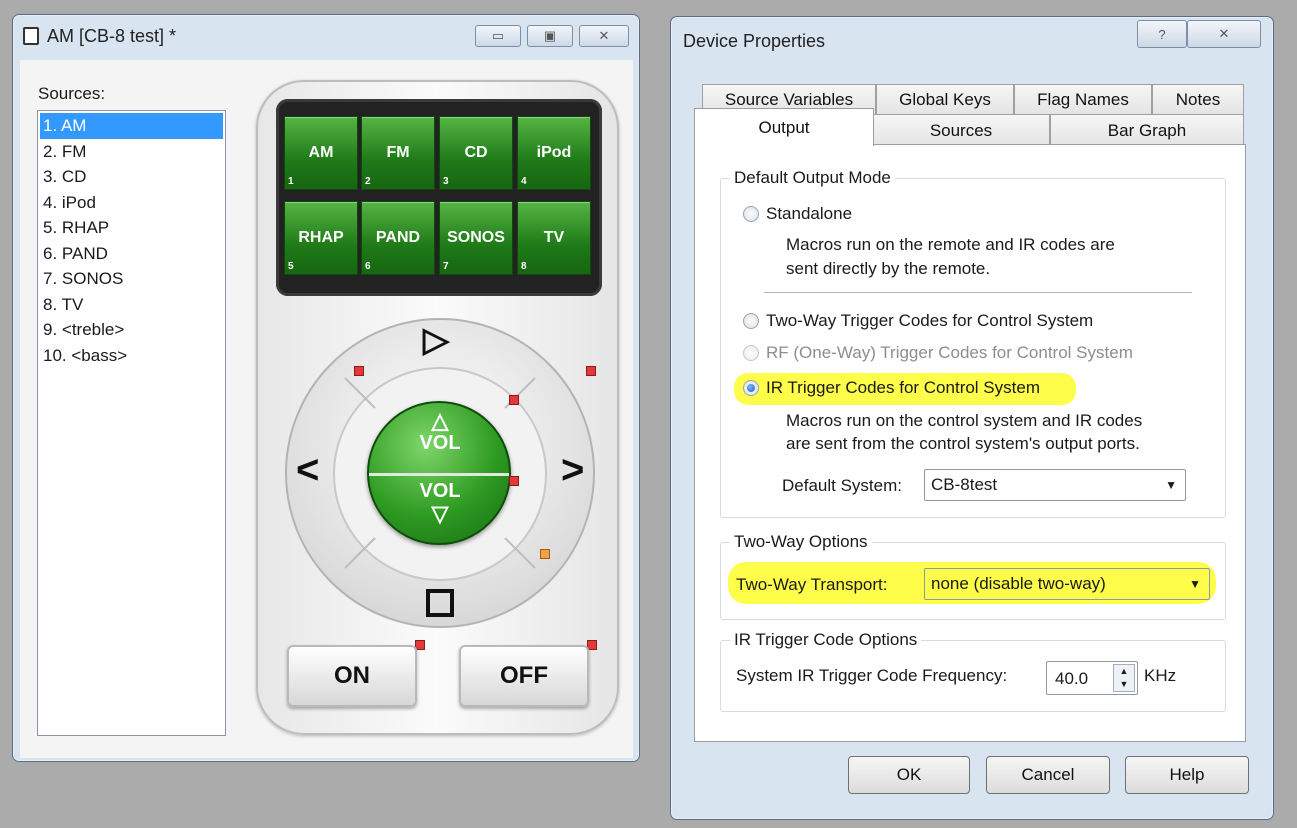  I want to click on spinner-buttons: ▲ ▼, so click(1124, 678).